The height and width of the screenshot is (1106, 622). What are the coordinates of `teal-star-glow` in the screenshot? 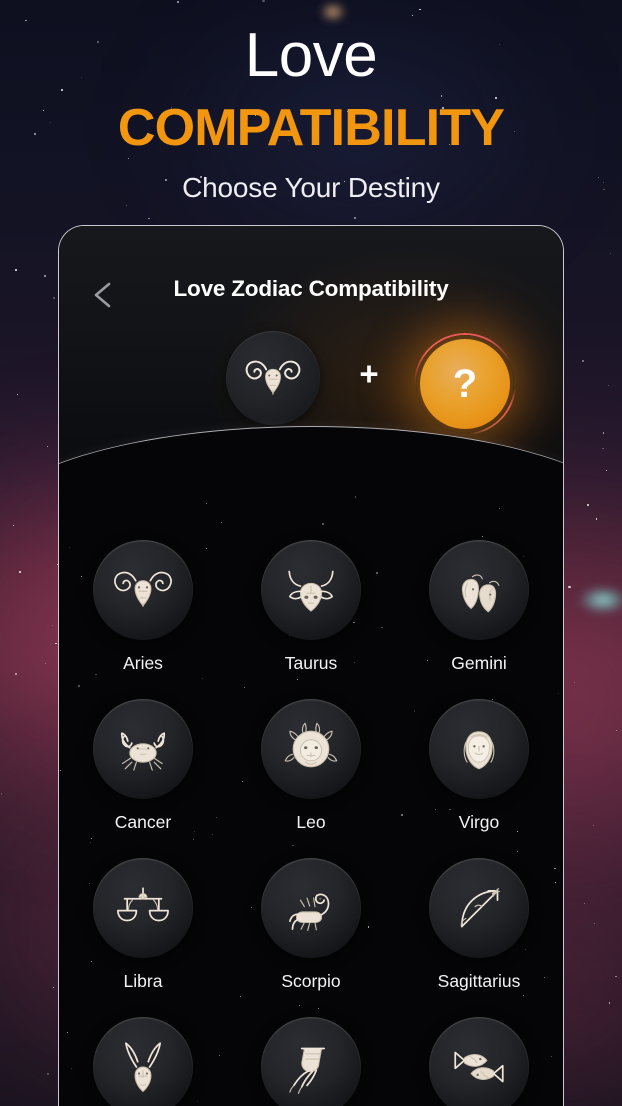 It's located at (601, 600).